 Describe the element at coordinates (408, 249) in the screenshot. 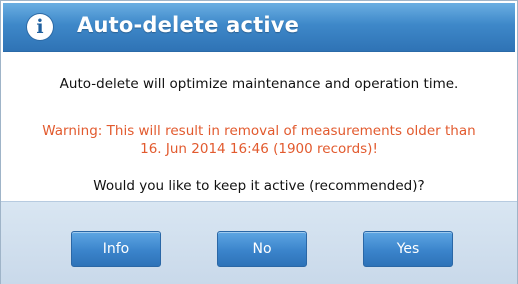

I see `yes-button: Yes` at that location.